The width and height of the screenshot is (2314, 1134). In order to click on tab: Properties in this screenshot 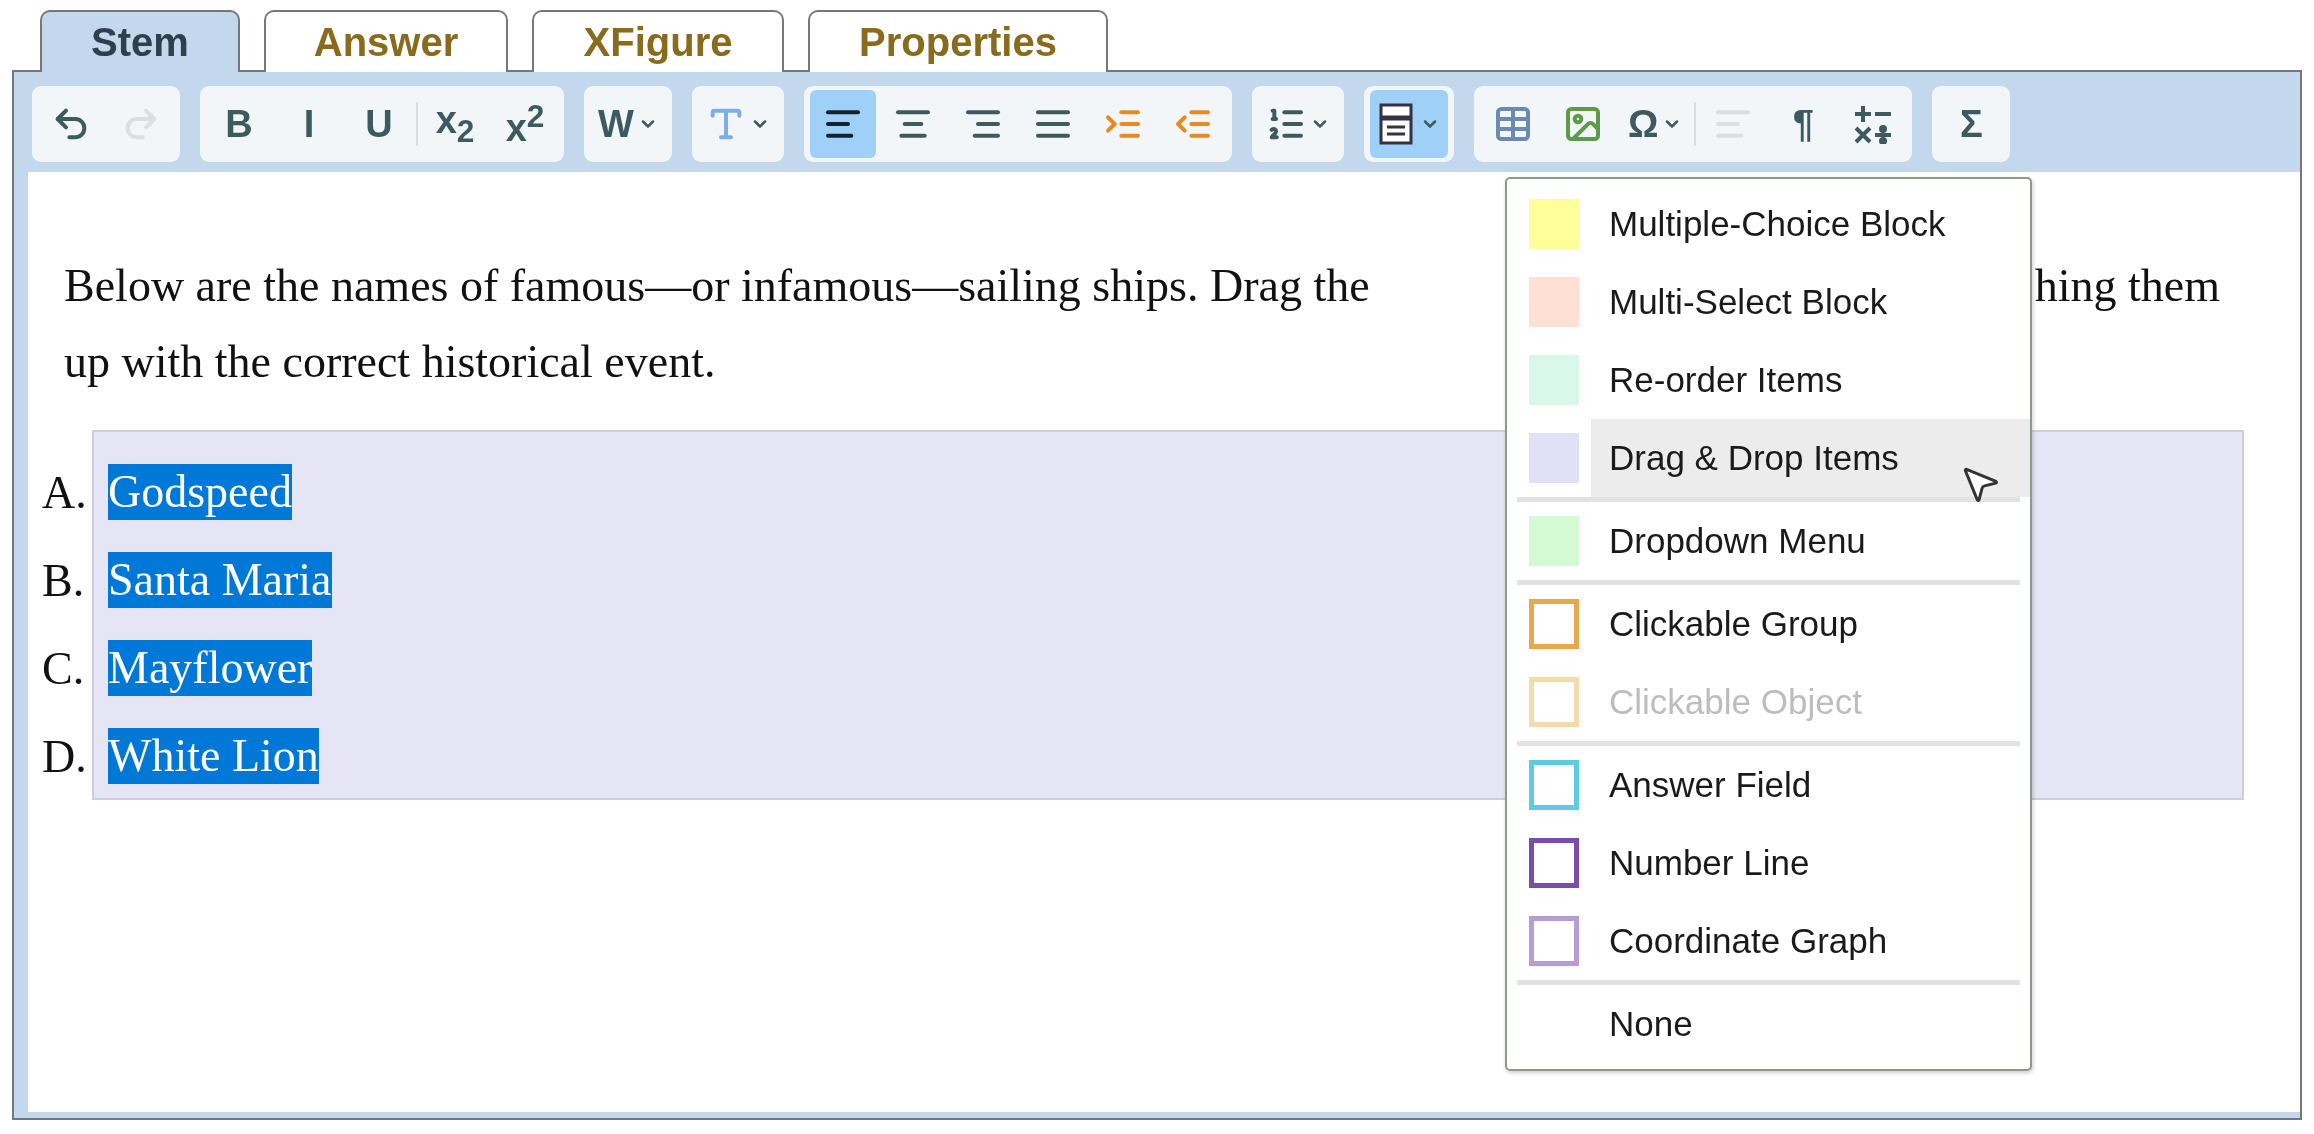, I will do `click(958, 41)`.